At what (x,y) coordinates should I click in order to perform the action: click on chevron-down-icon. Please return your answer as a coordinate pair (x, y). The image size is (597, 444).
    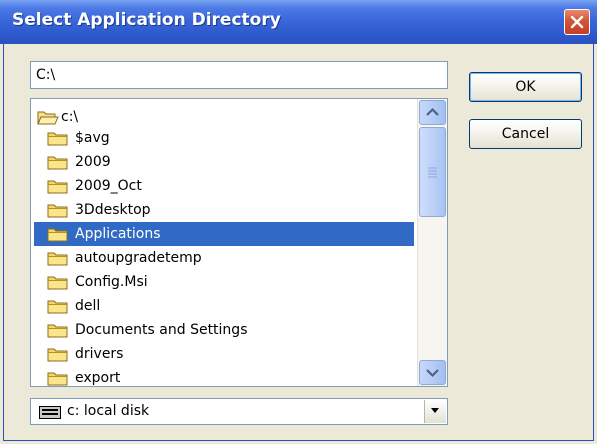
    Looking at the image, I should click on (432, 373).